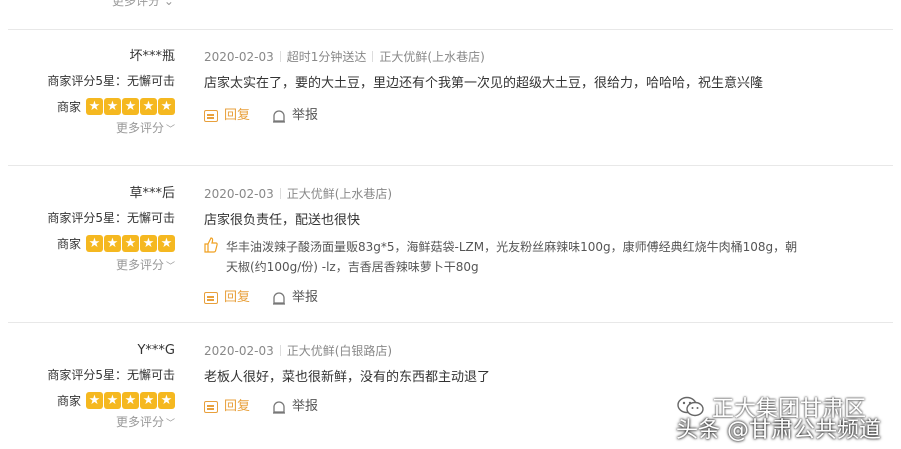  Describe the element at coordinates (152, 193) in the screenshot. I see `reviewer-name: 草***后` at that location.